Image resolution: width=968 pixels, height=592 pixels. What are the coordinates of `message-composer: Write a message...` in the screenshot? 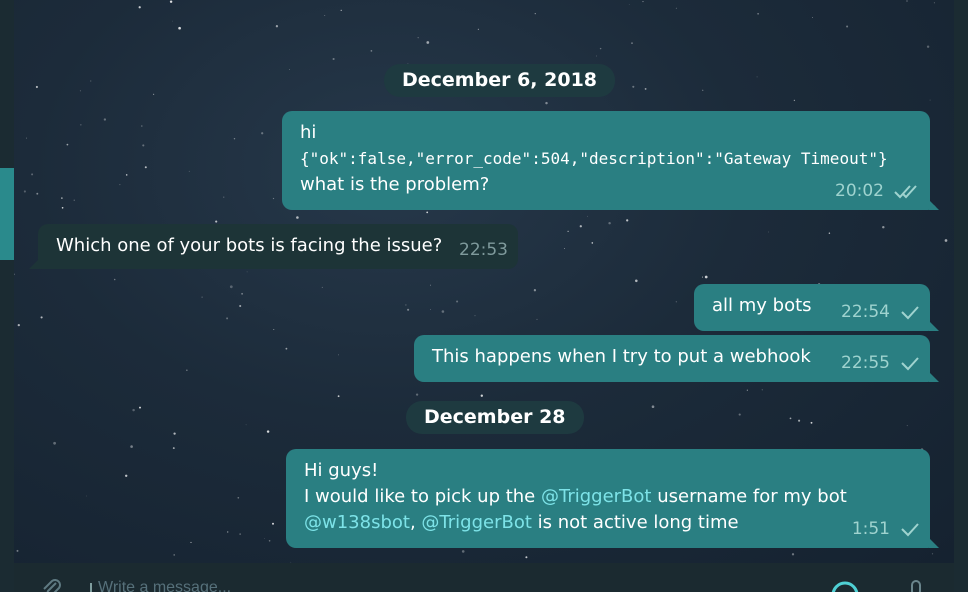 It's located at (484, 577).